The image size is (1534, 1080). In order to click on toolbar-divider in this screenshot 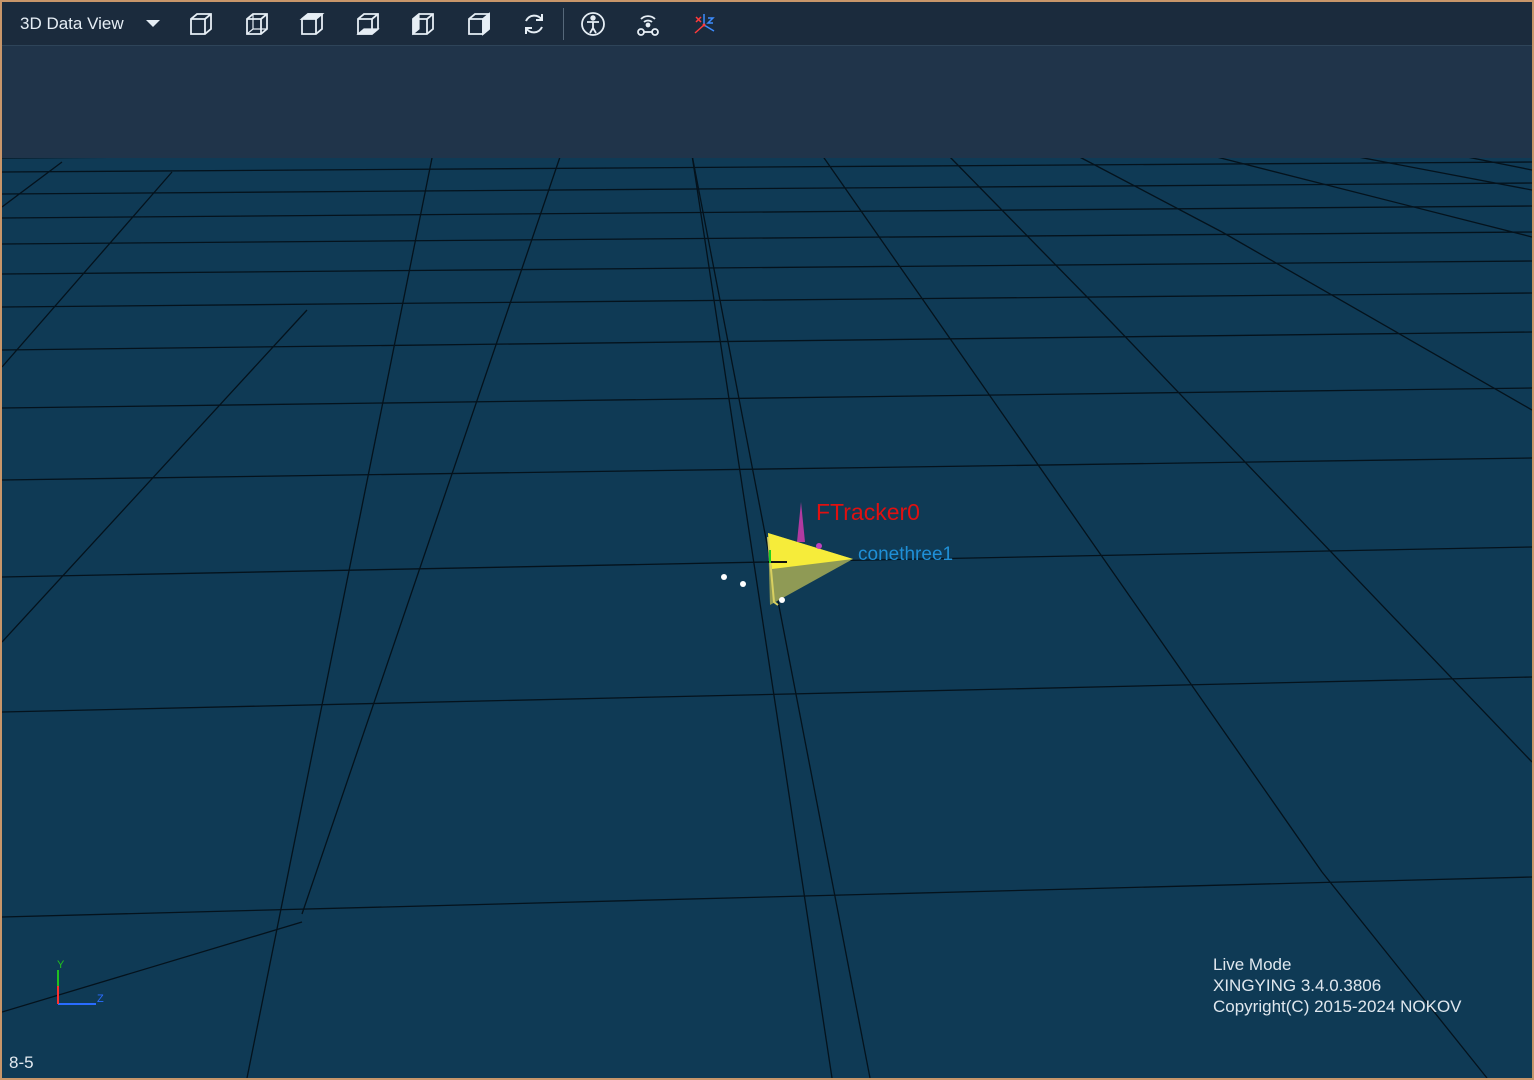, I will do `click(564, 23)`.